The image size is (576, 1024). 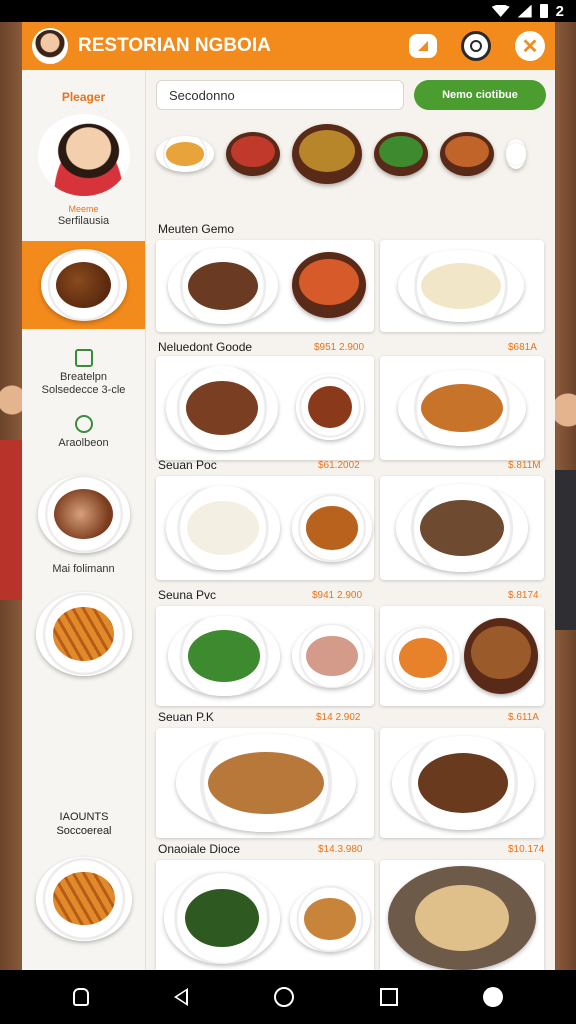 I want to click on app-header: RESTORIAN NGBOIA ✕, so click(x=288, y=46).